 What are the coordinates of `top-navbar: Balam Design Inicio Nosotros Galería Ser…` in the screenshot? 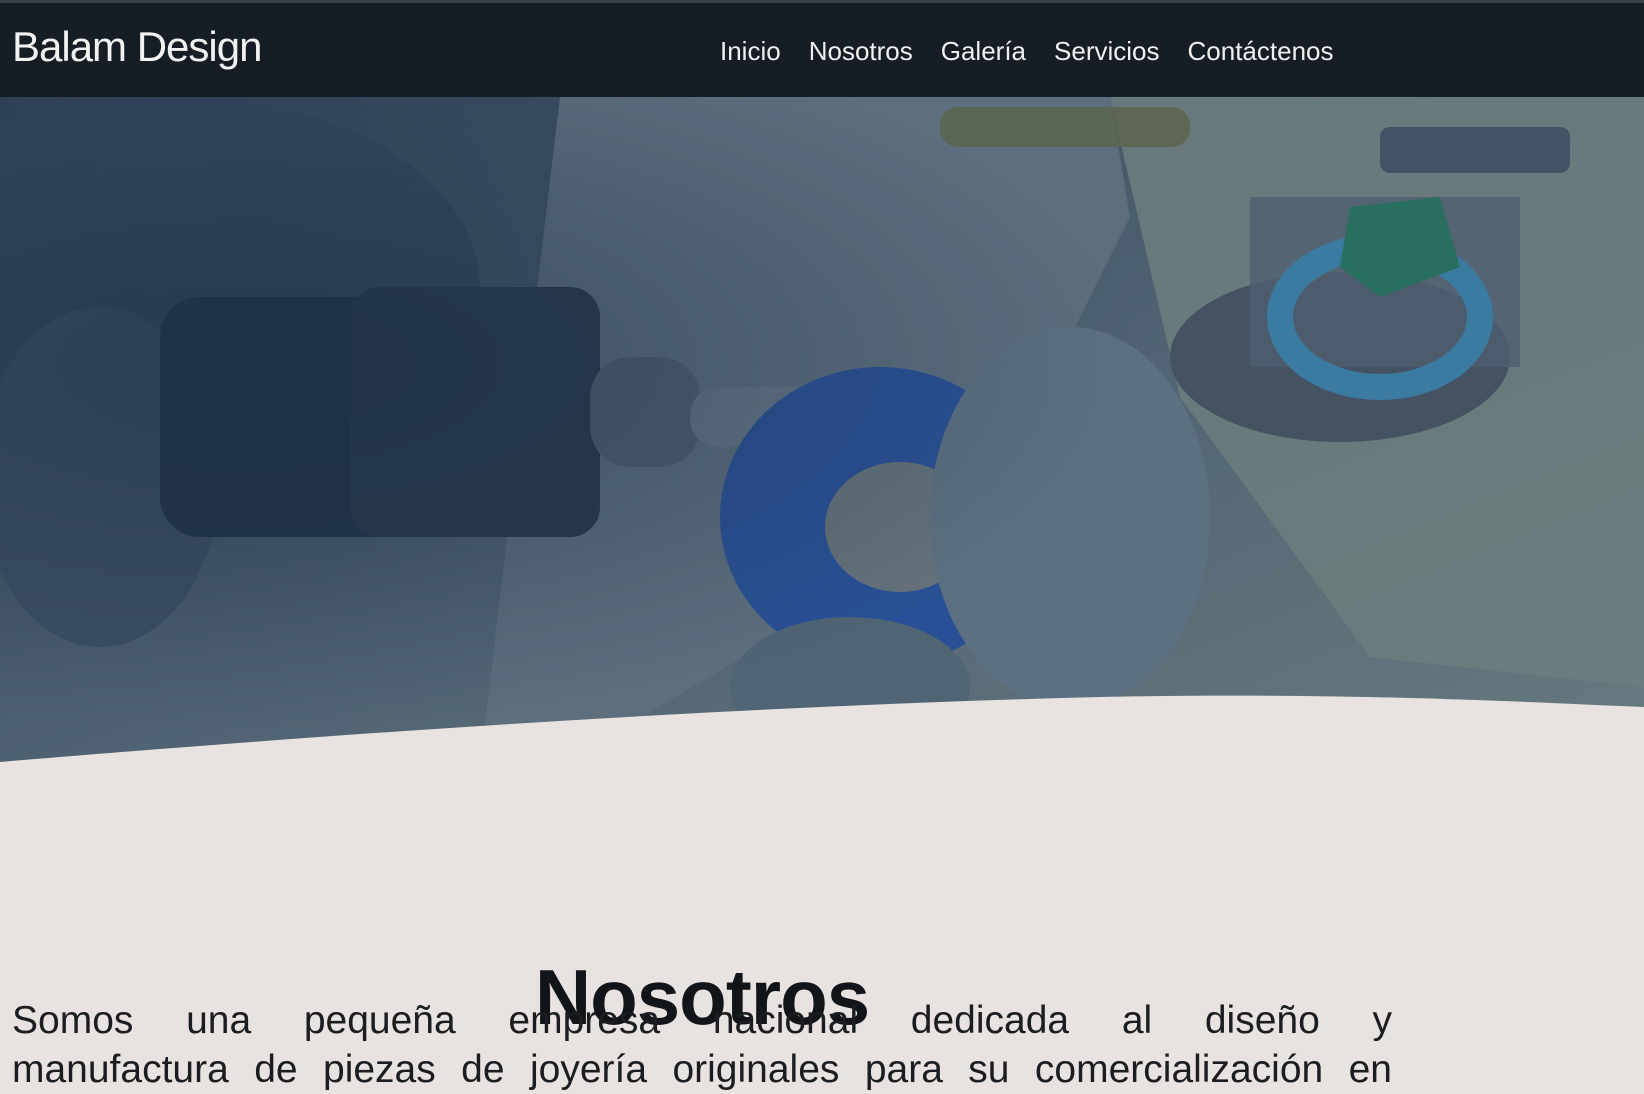 It's located at (822, 48).